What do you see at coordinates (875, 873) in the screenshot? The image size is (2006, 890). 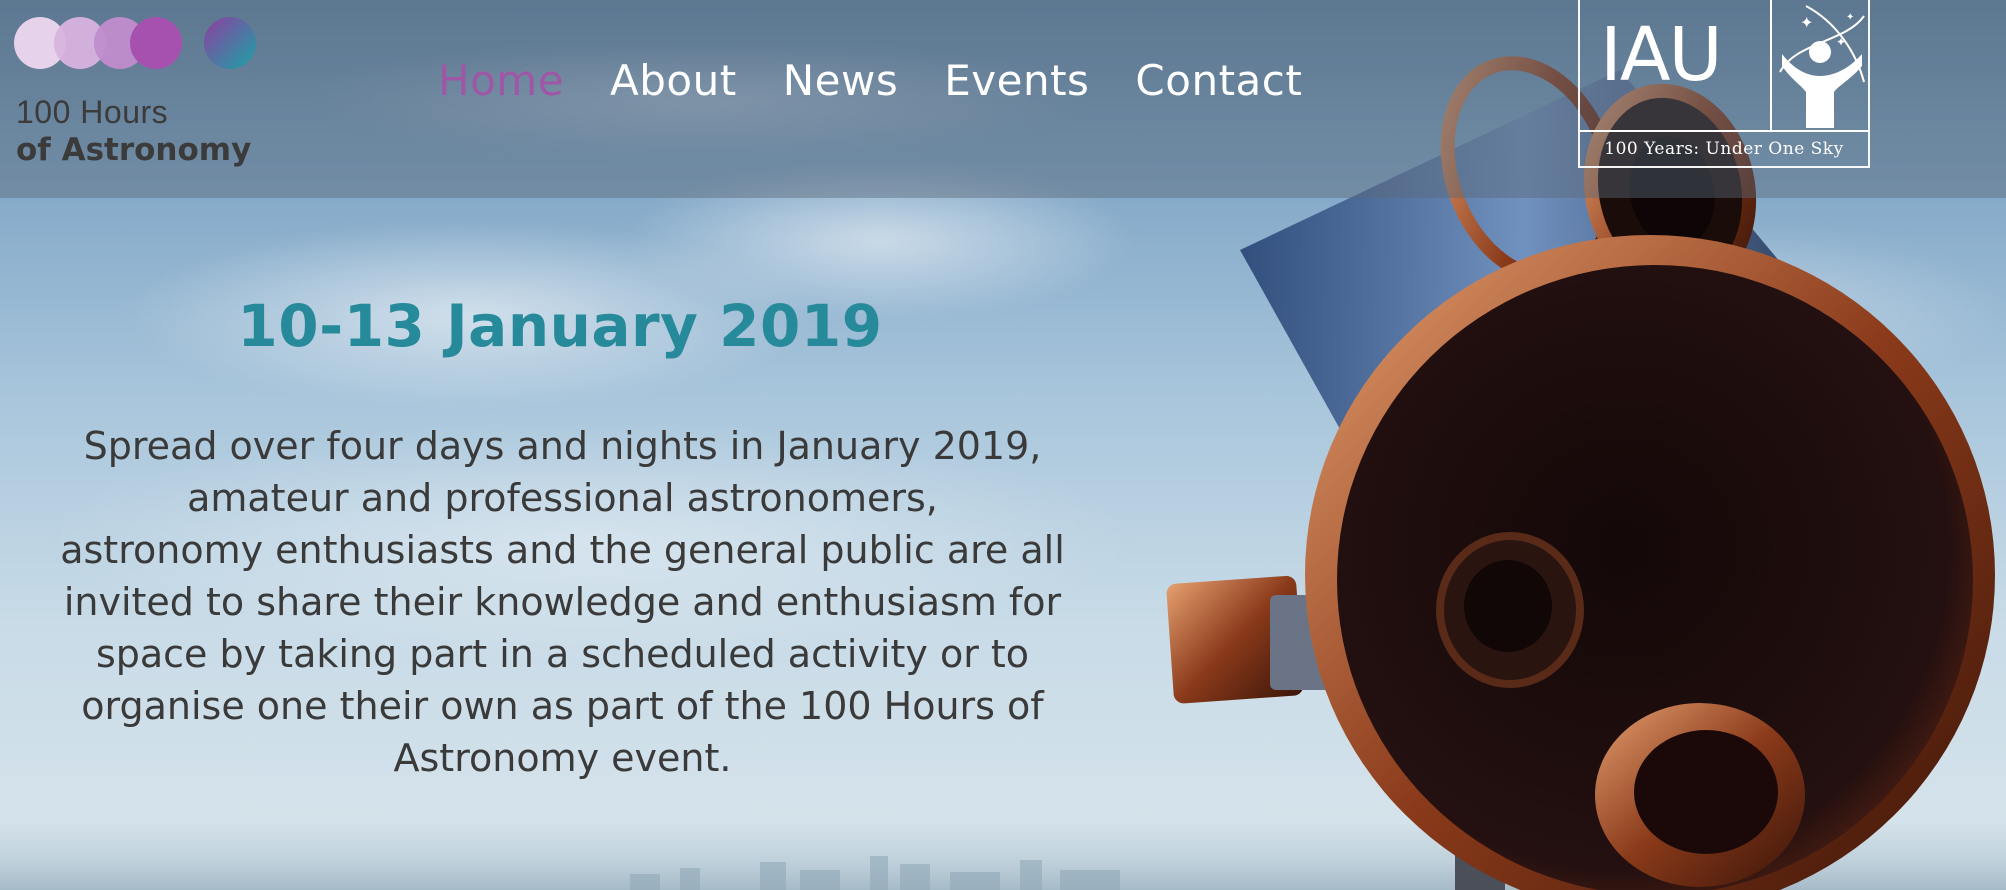 I see `city-skyline` at bounding box center [875, 873].